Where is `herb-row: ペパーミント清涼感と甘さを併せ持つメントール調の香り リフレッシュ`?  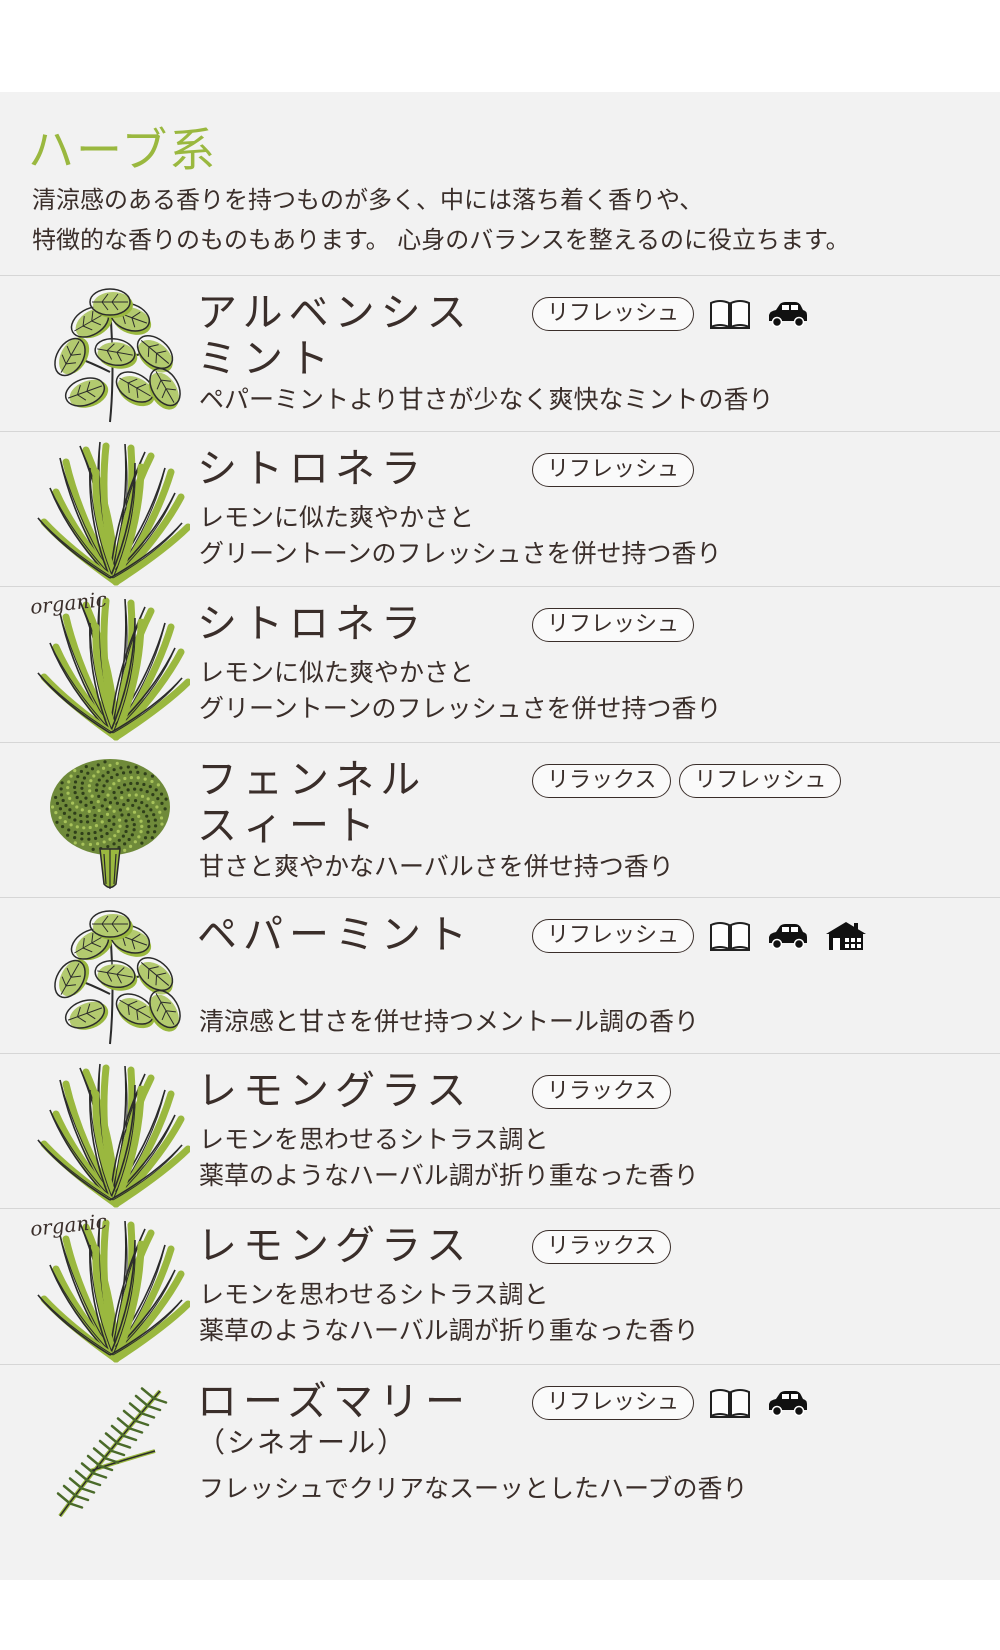 herb-row: ペパーミント清涼感と甘さを併せ持つメントール調の香り リフレッシュ is located at coordinates (500, 979).